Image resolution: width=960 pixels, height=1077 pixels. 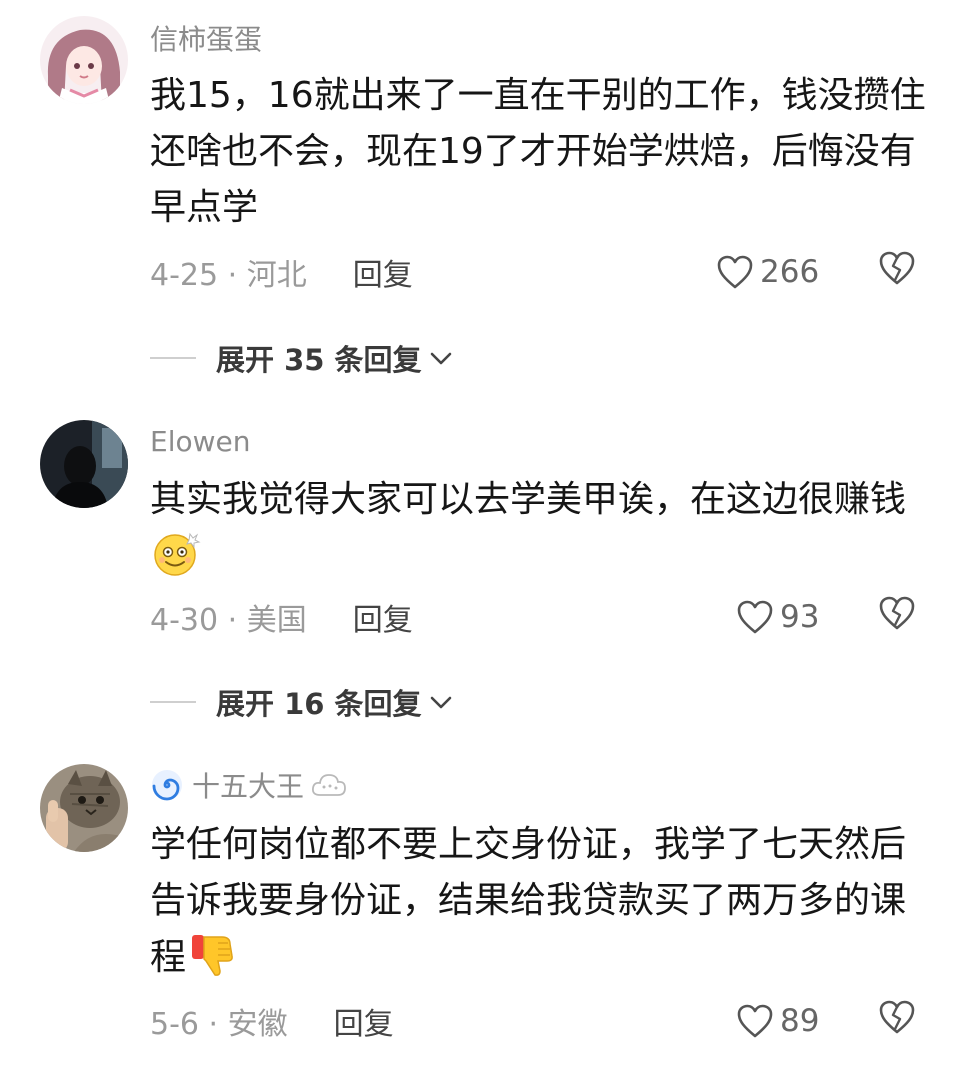 I want to click on swirl-icon, so click(x=167, y=785).